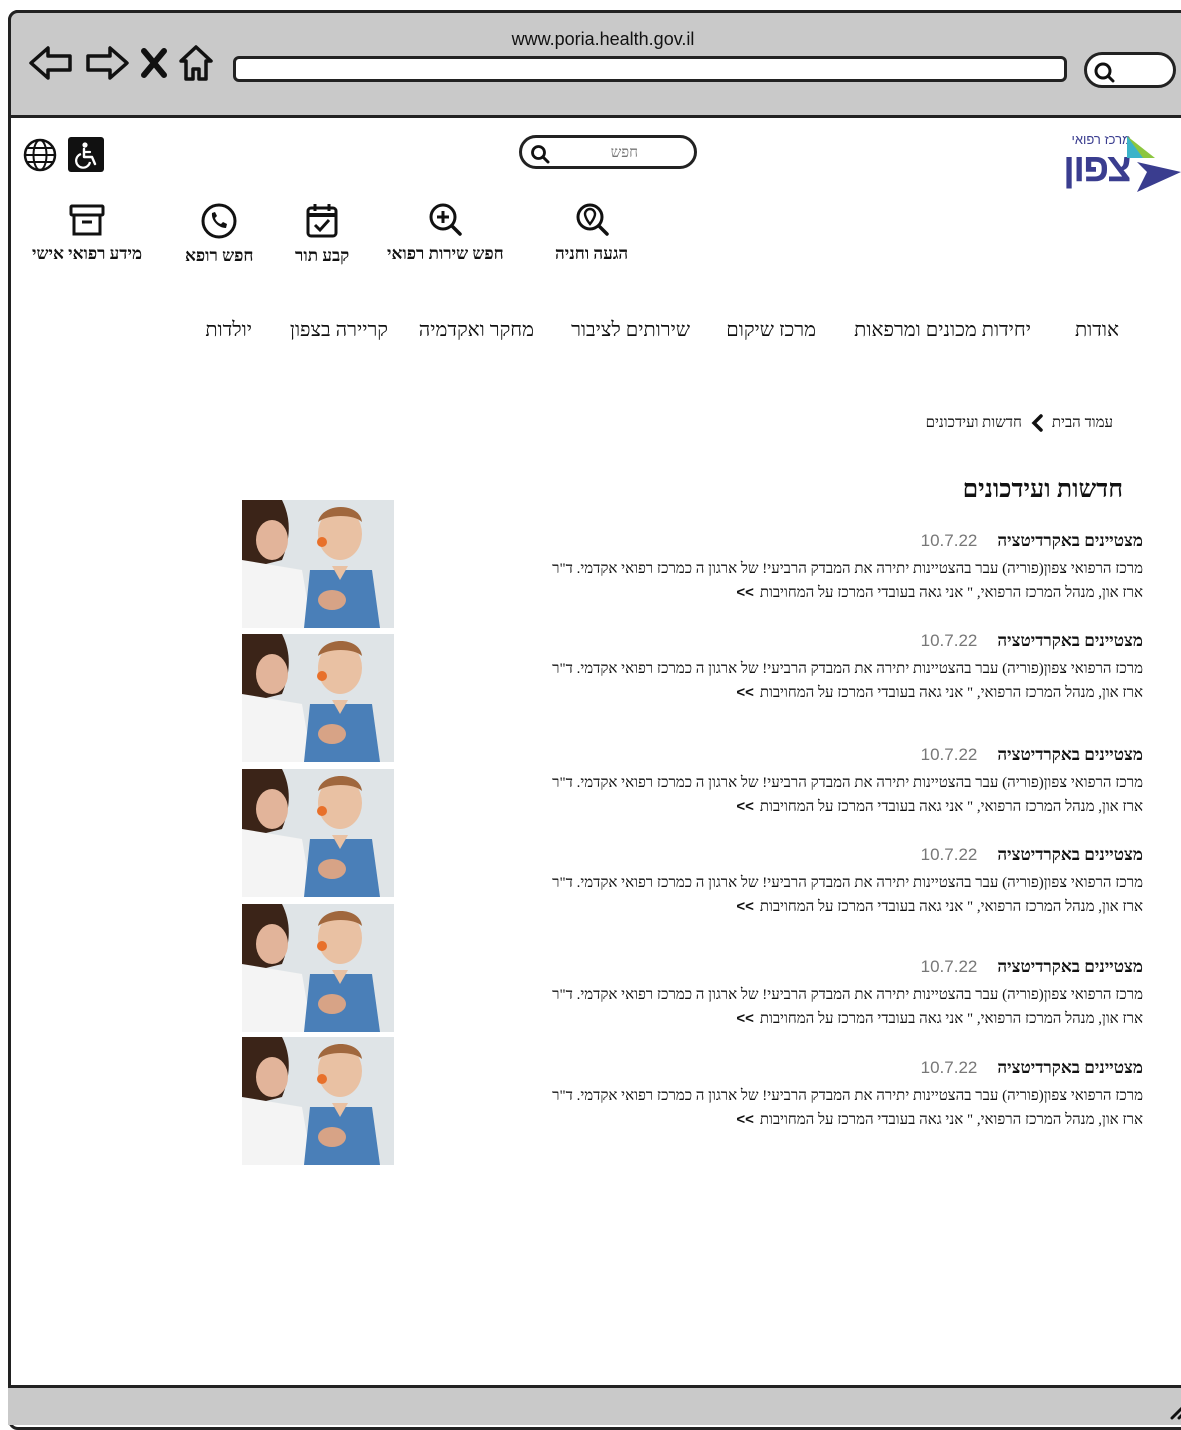  What do you see at coordinates (630, 330) in the screenshot?
I see `nav-item-public-services: שירותים לציבור` at bounding box center [630, 330].